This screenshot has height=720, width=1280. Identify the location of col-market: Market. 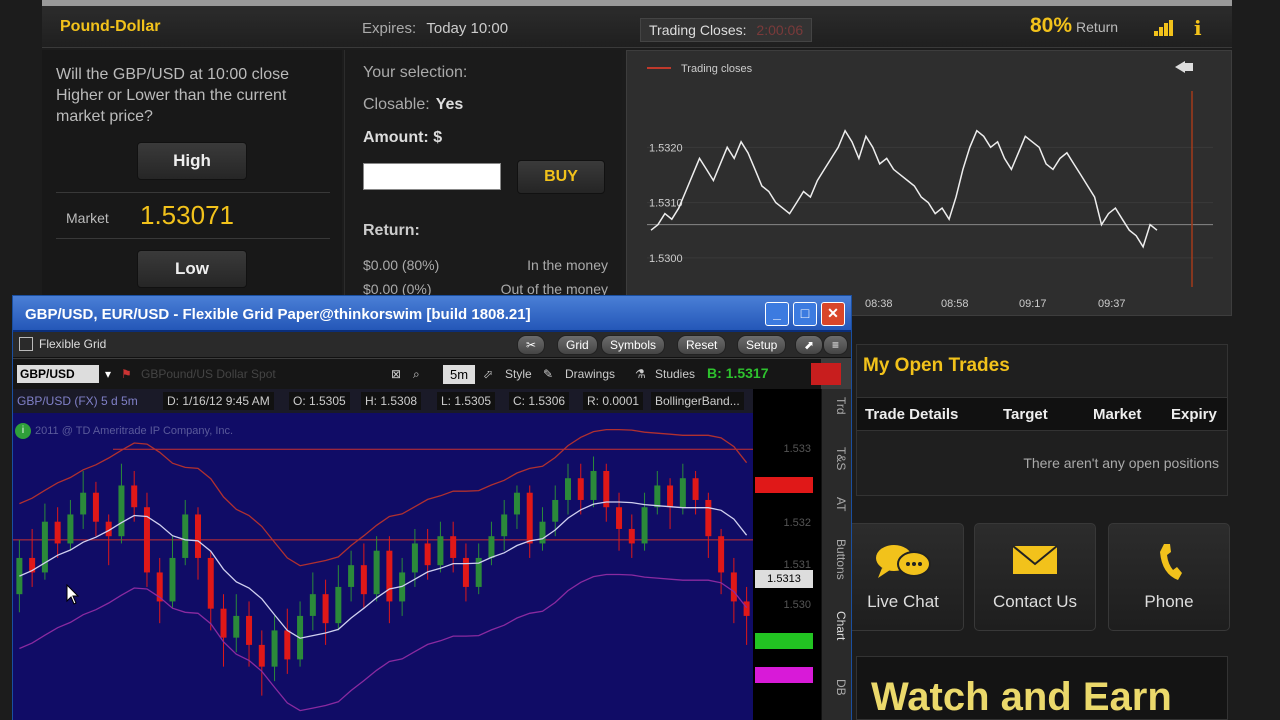
(1117, 414).